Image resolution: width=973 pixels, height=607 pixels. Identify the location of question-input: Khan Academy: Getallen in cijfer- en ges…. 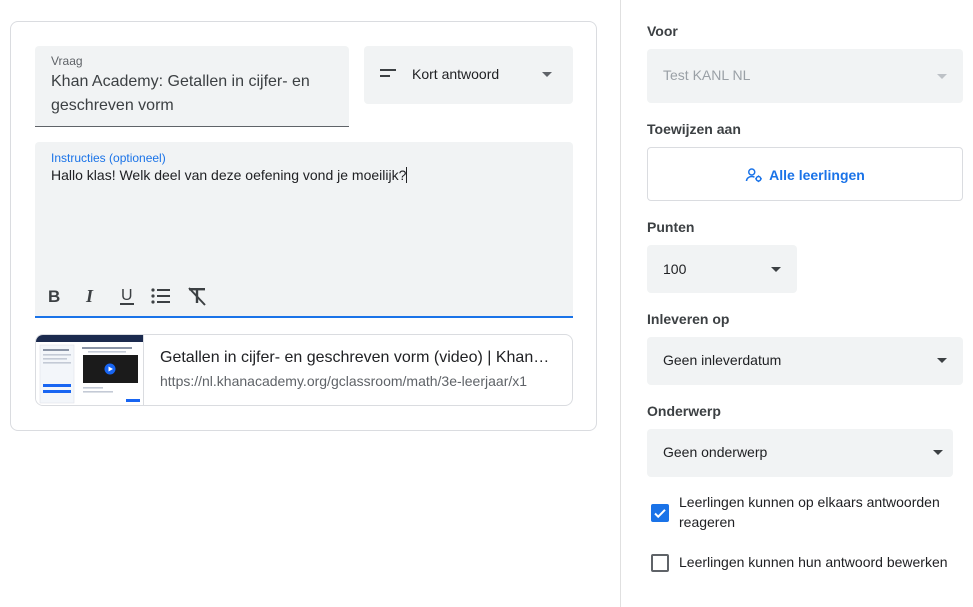
(193, 94).